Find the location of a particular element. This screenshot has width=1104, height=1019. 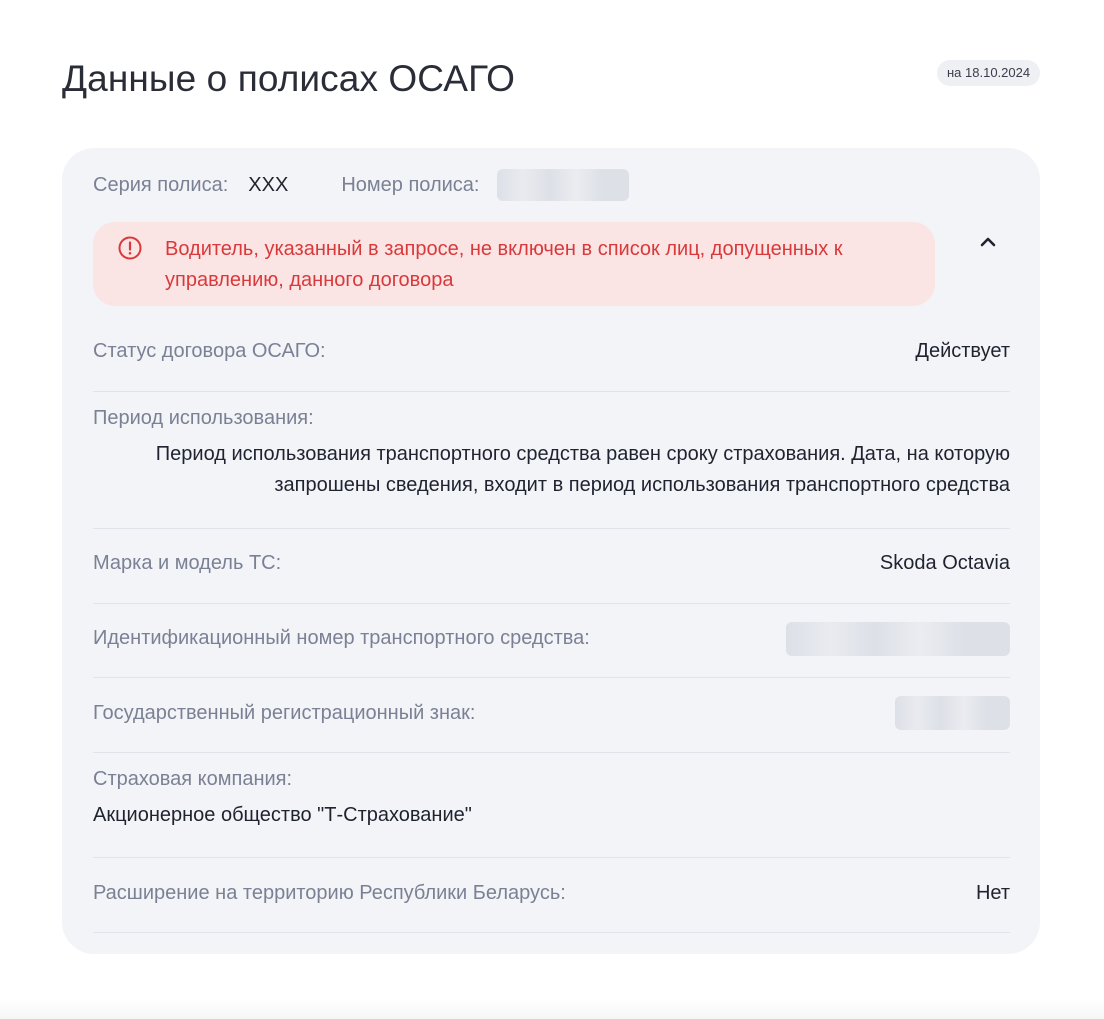

make-model-value: Skoda Octavia is located at coordinates (944, 563).